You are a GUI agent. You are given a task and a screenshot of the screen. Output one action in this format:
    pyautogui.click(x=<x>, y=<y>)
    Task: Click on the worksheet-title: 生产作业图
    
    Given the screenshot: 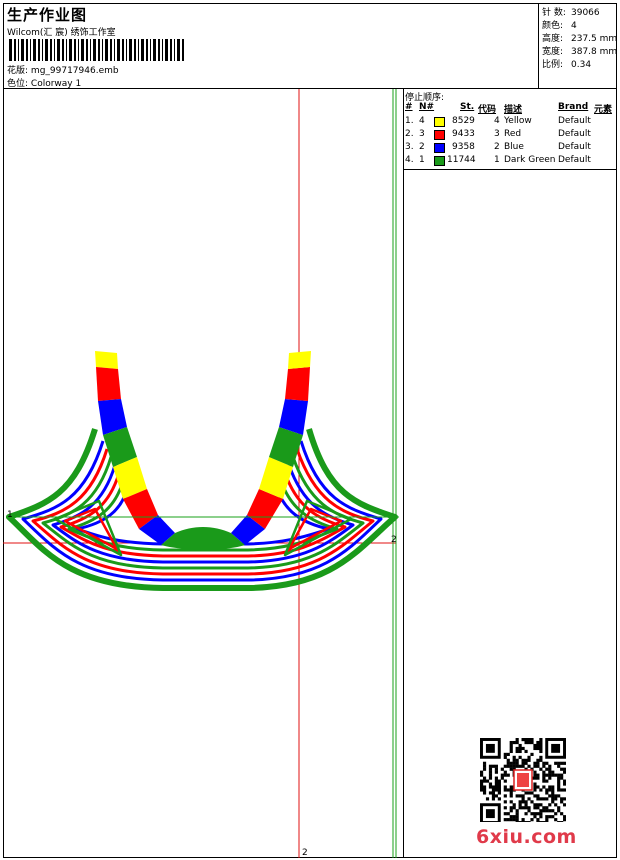 What is the action you would take?
    pyautogui.click(x=47, y=15)
    